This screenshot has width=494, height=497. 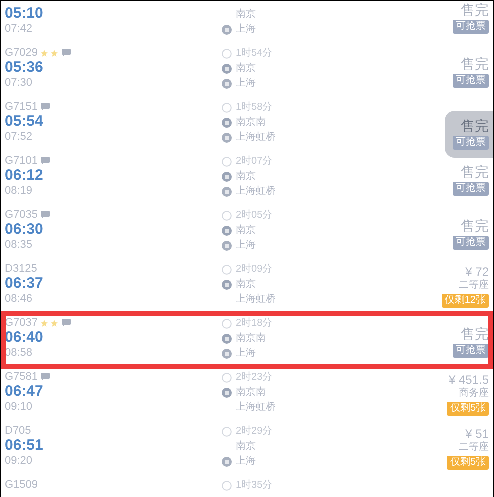 I want to click on departure-time: 06:30, so click(x=24, y=229).